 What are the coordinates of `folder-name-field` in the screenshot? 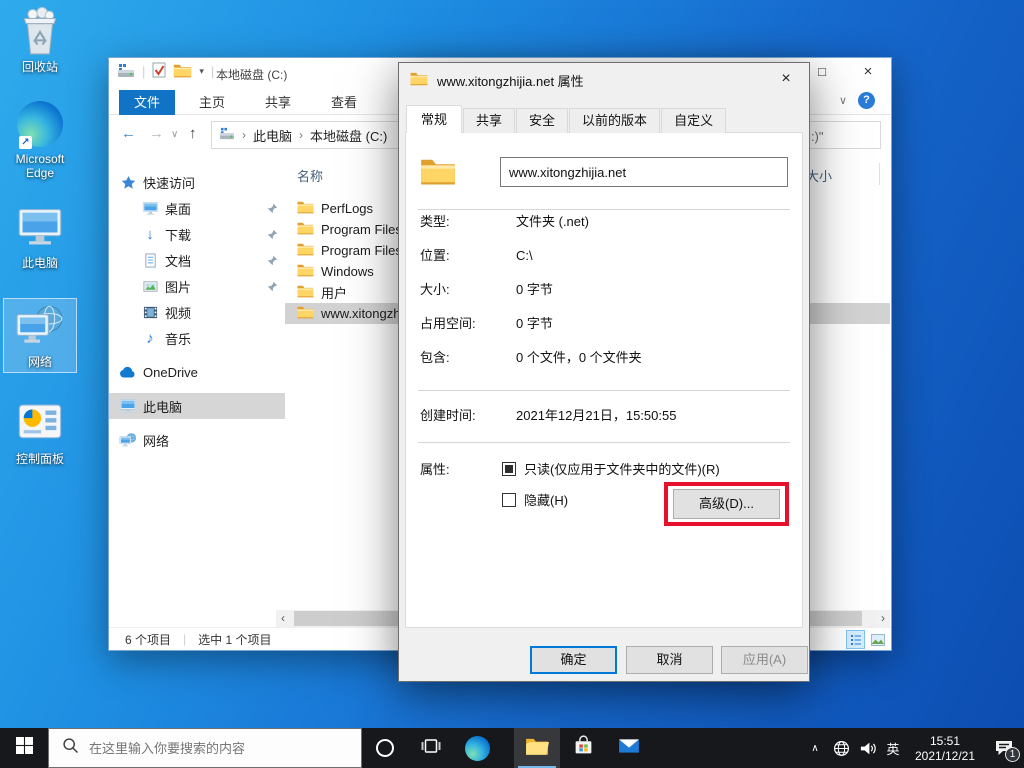 It's located at (644, 172).